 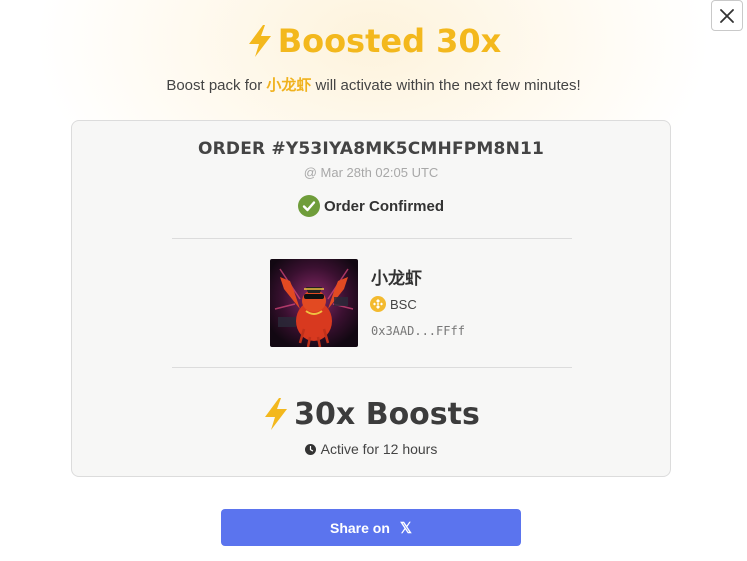 I want to click on token-avatar, so click(x=314, y=303).